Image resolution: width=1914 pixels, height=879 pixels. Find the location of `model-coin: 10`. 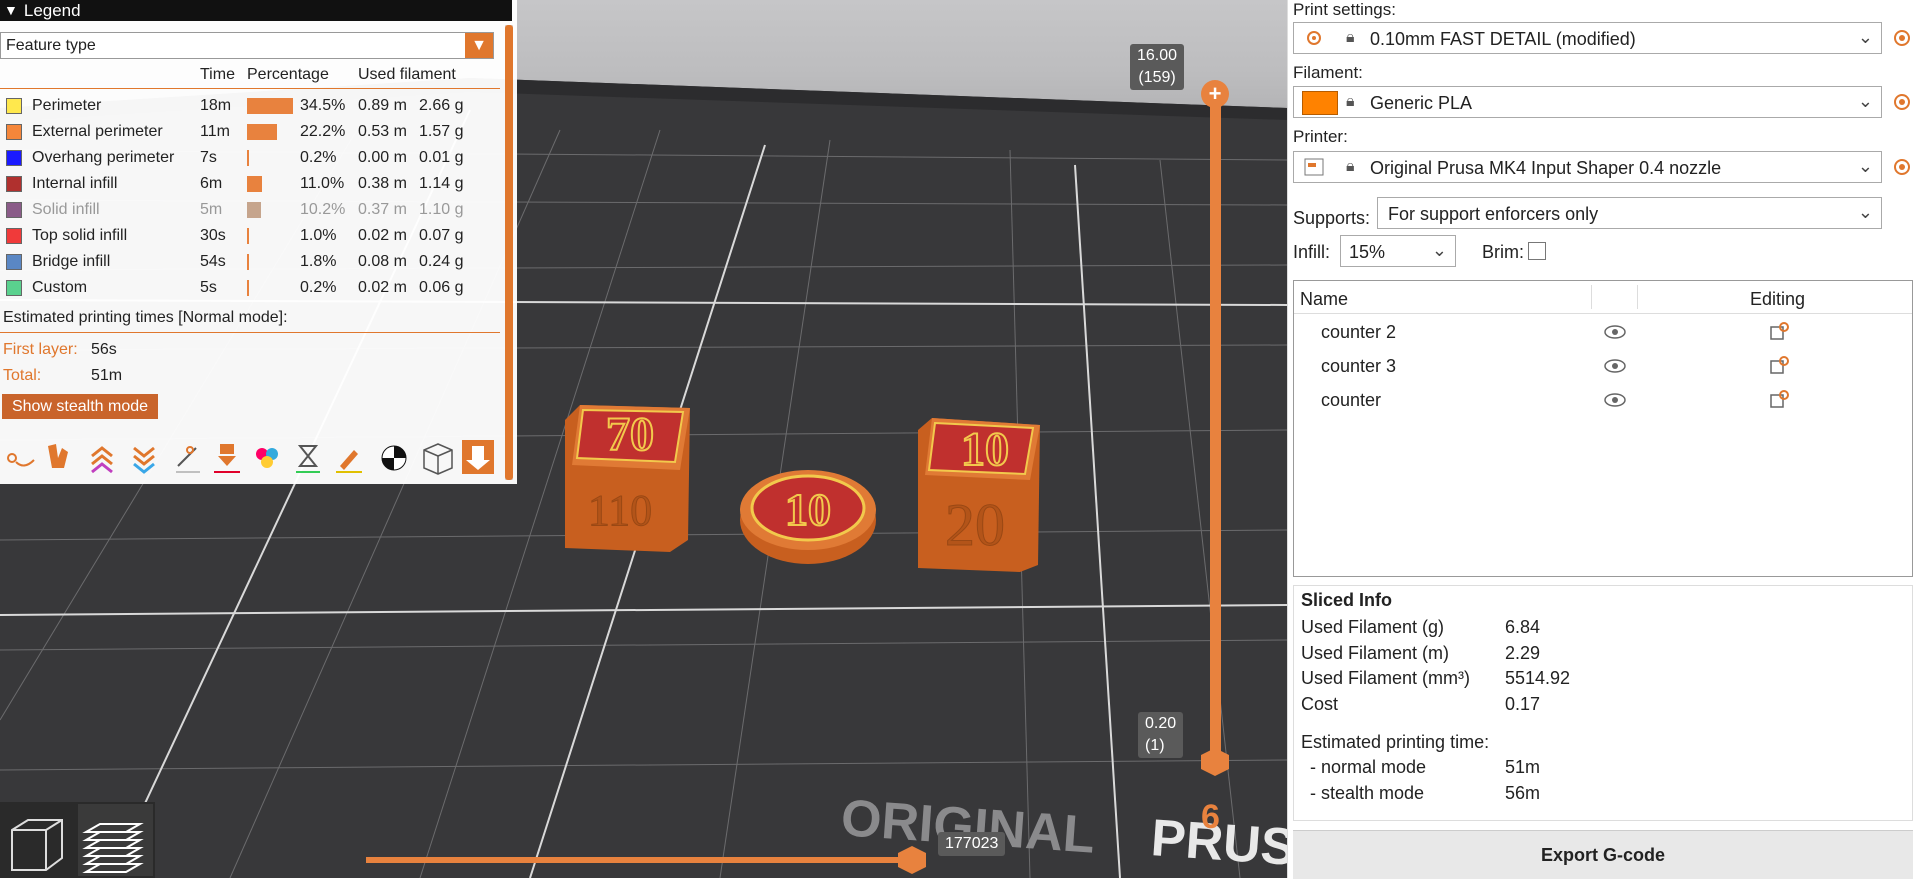

model-coin: 10 is located at coordinates (808, 517).